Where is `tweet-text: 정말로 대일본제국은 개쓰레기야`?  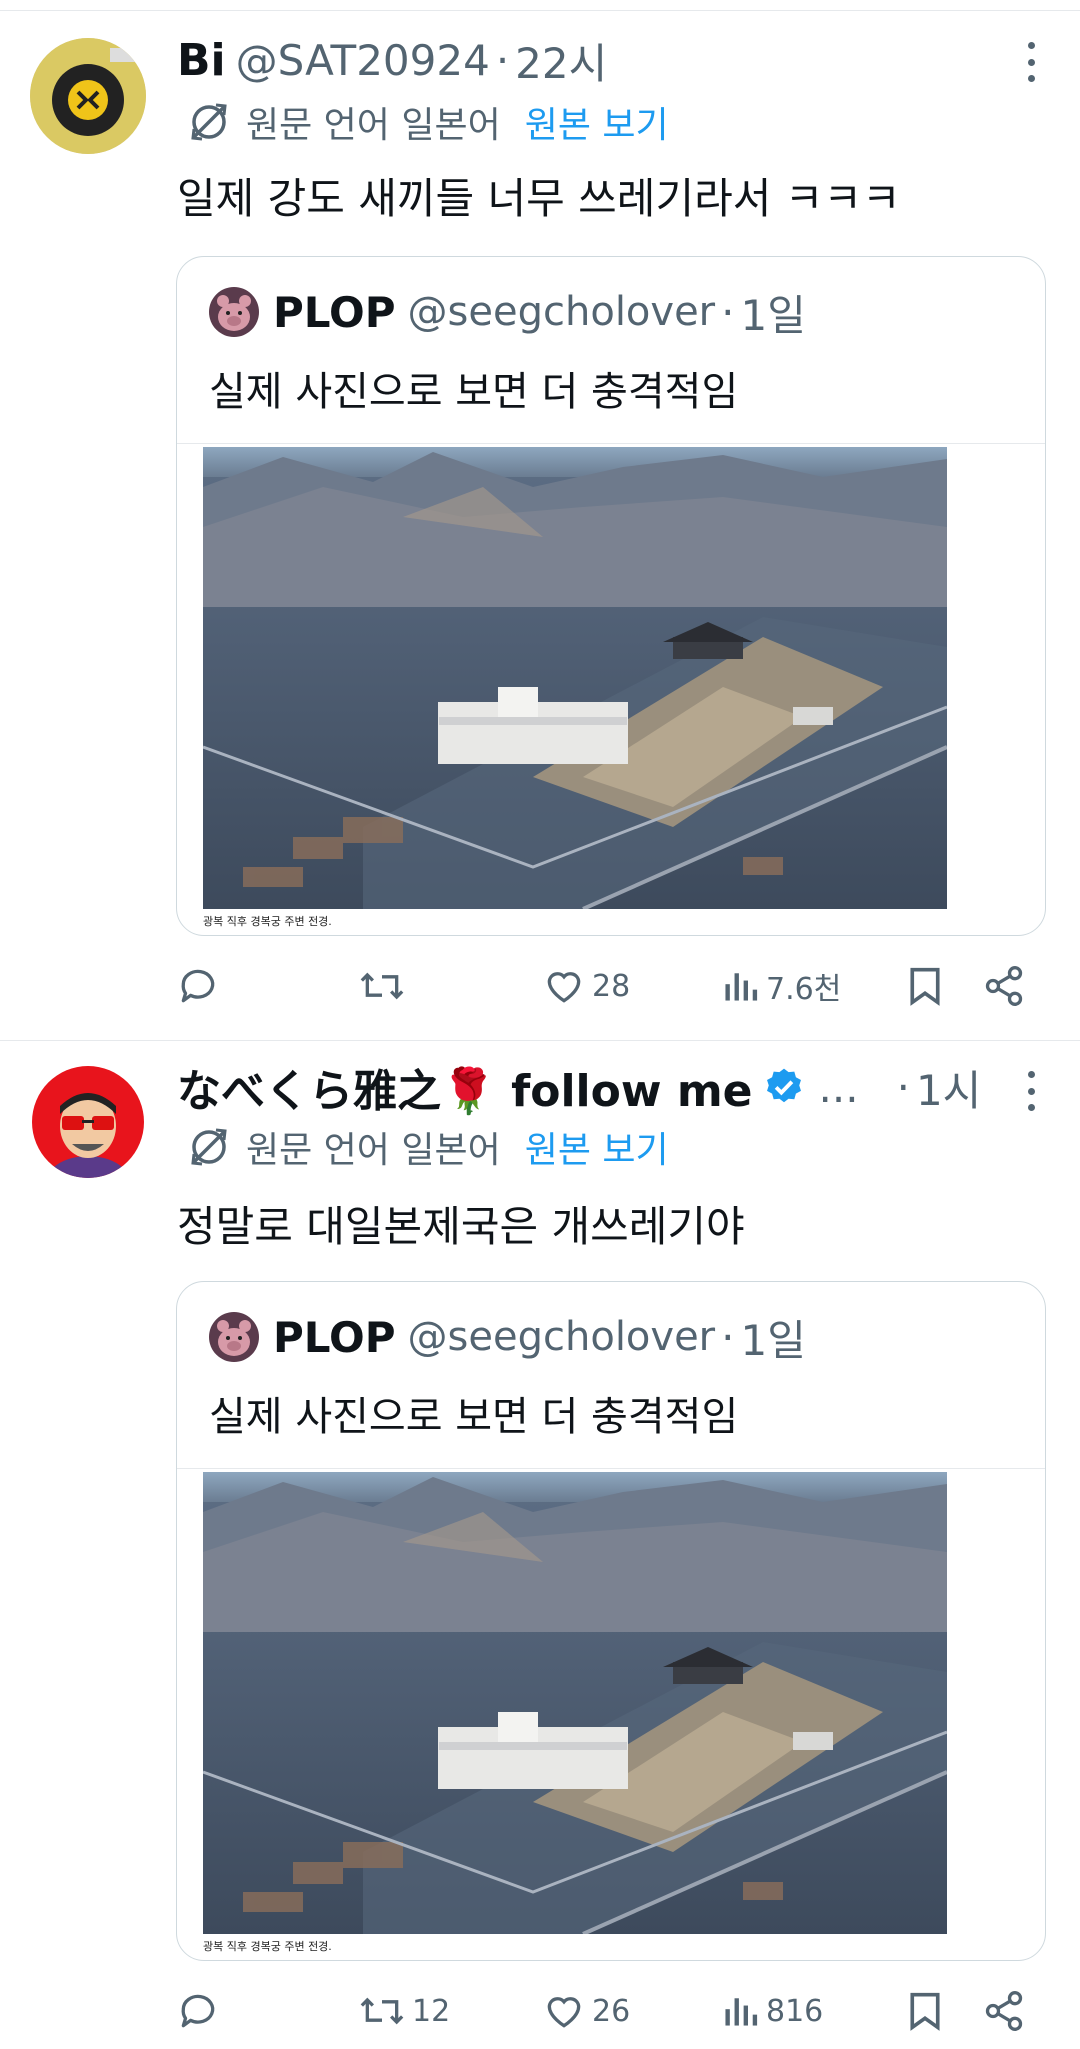
tweet-text: 정말로 대일본제국은 개쓰레기야 is located at coordinates (461, 1226).